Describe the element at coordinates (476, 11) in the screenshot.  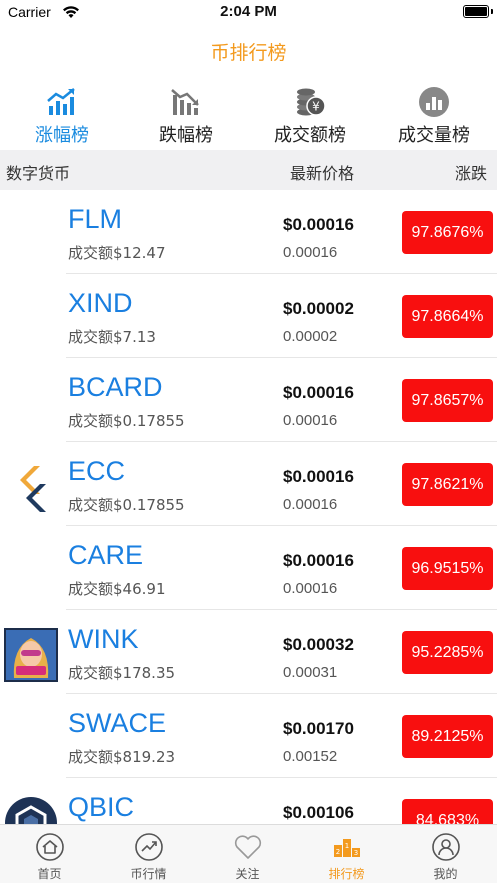
I see `battery-icon` at that location.